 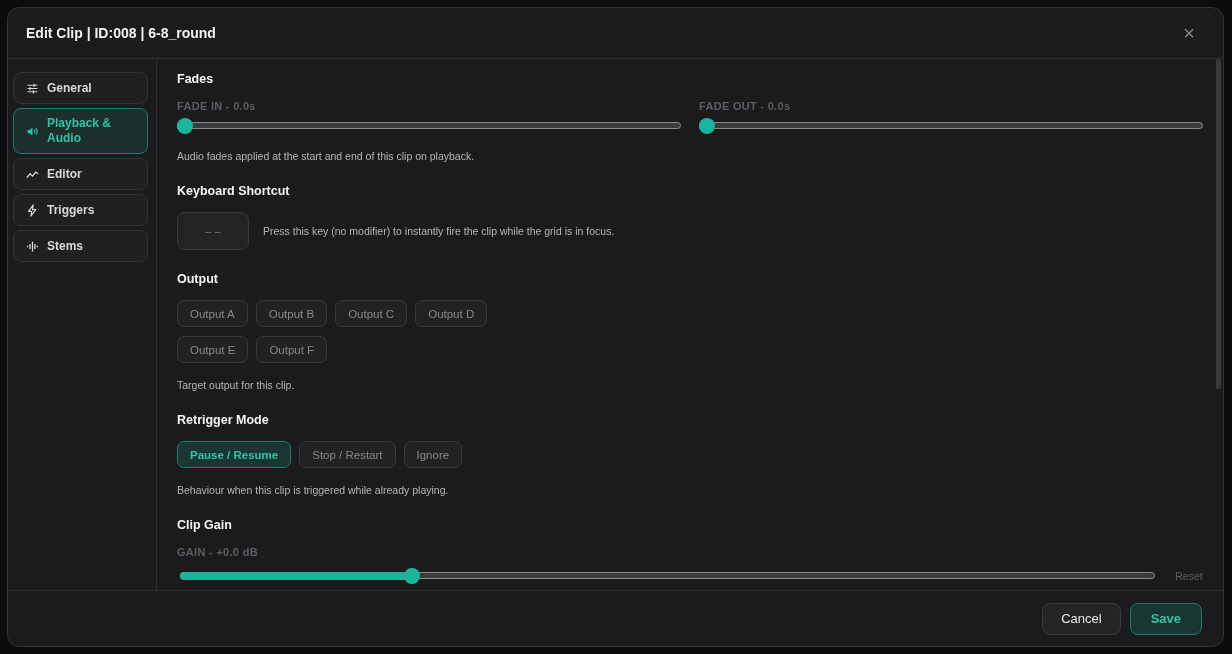 I want to click on hint-text: Press this key (no modifier) to instantly fire the clip while the grid is in focus., so click(x=439, y=231).